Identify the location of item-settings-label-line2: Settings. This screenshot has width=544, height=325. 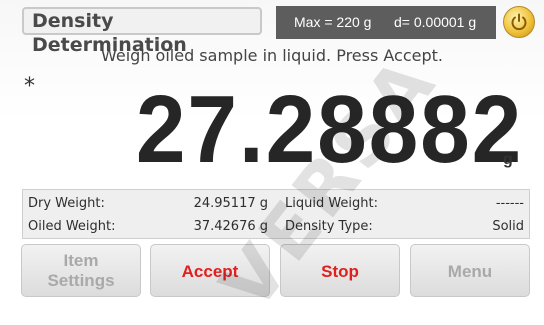
(81, 280).